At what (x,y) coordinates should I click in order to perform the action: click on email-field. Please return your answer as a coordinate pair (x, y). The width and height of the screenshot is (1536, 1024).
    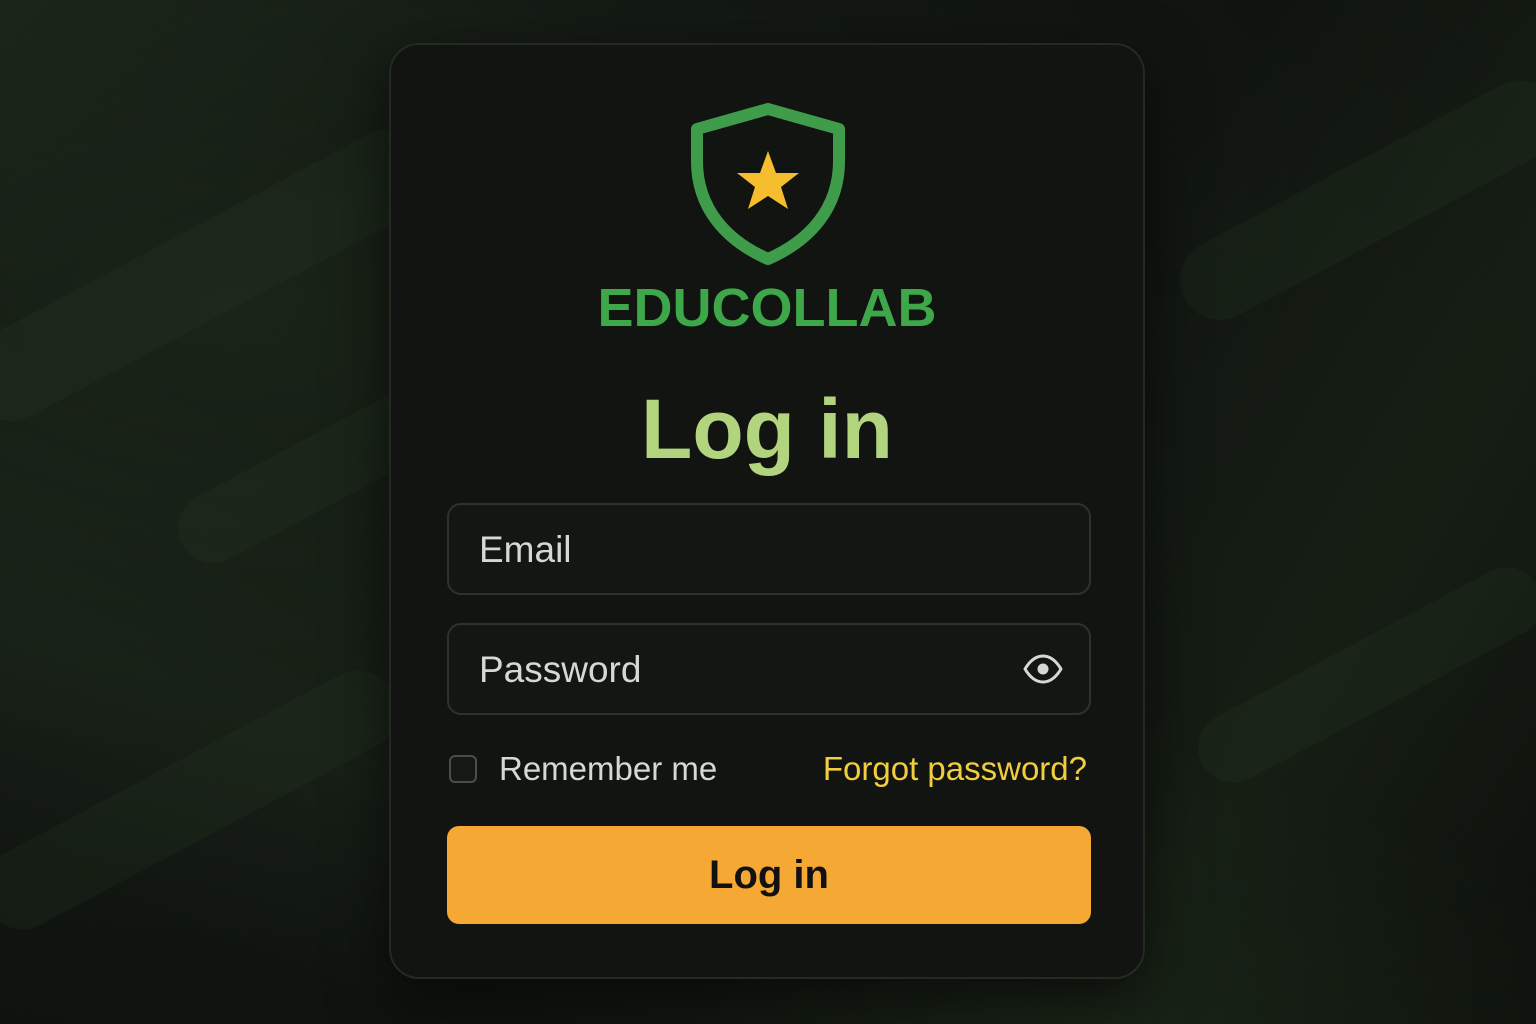
    Looking at the image, I should click on (749, 550).